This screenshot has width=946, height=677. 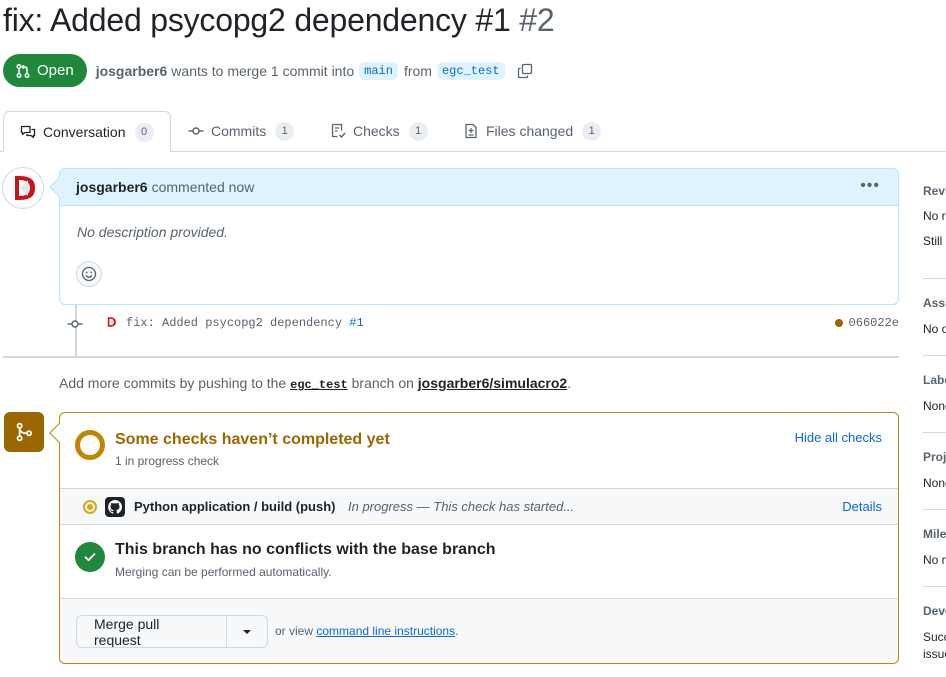 I want to click on tab-label: Checks, so click(x=376, y=131).